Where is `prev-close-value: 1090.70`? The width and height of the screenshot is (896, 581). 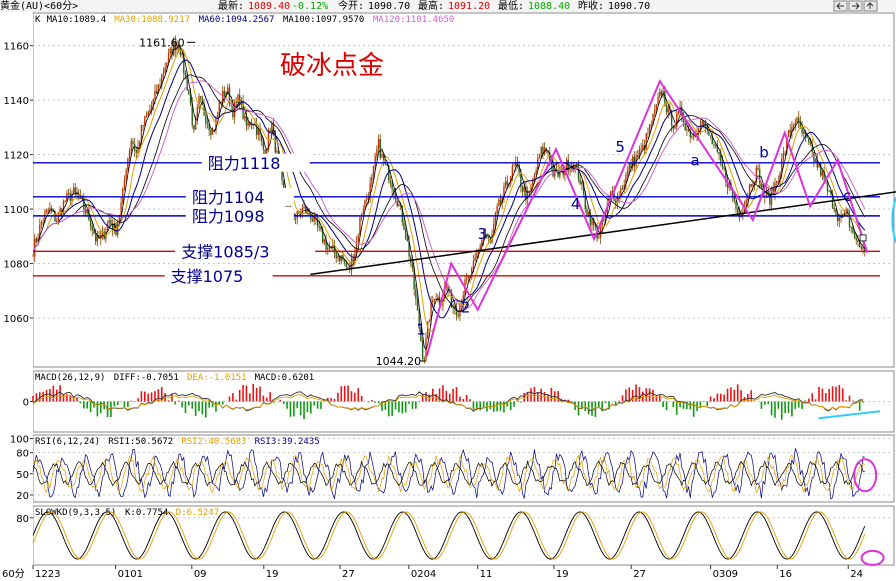
prev-close-value: 1090.70 is located at coordinates (629, 6).